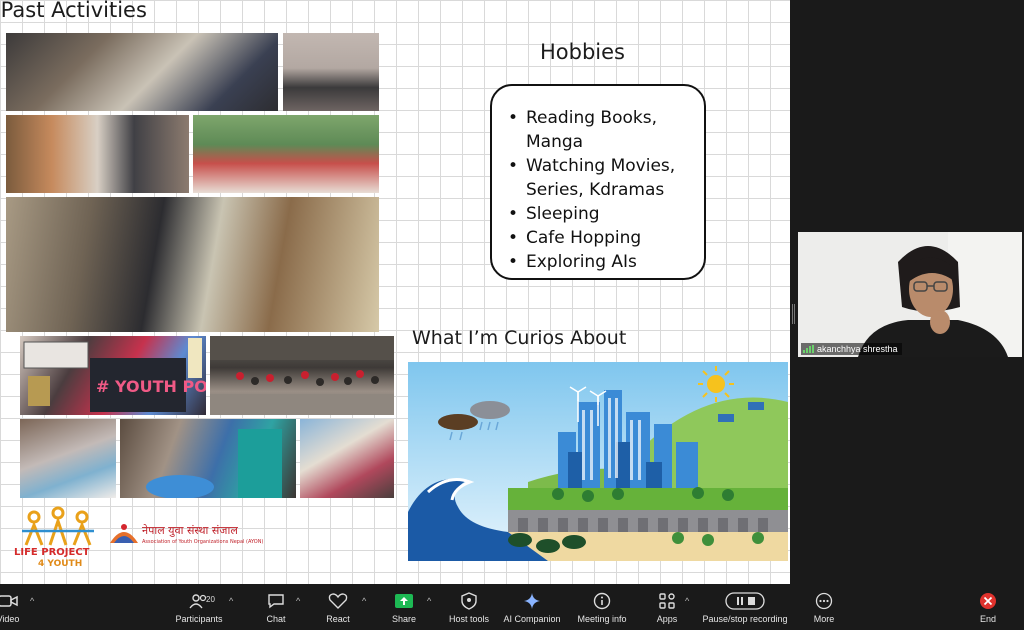 This screenshot has width=1024, height=630. I want to click on activity-photo-bucket, so click(208, 458).